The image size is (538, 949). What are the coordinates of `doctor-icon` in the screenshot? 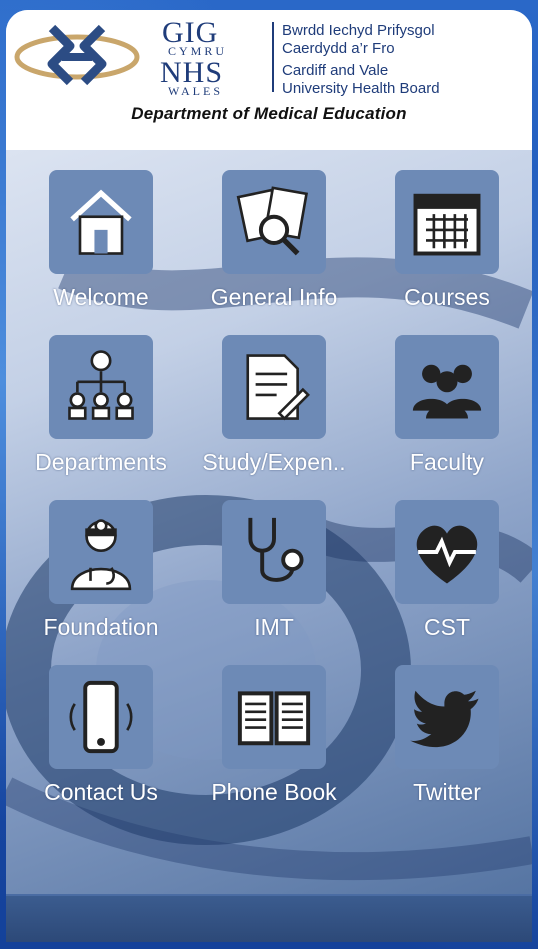 It's located at (101, 552).